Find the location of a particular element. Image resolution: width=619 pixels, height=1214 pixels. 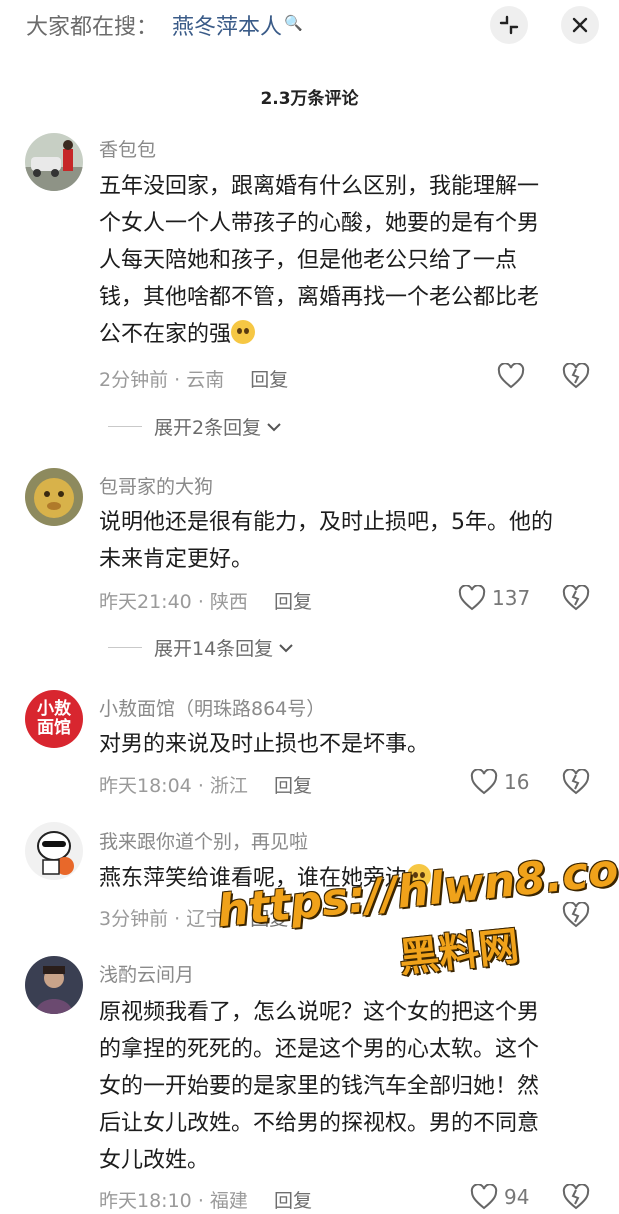

like-count: 16 is located at coordinates (517, 782).